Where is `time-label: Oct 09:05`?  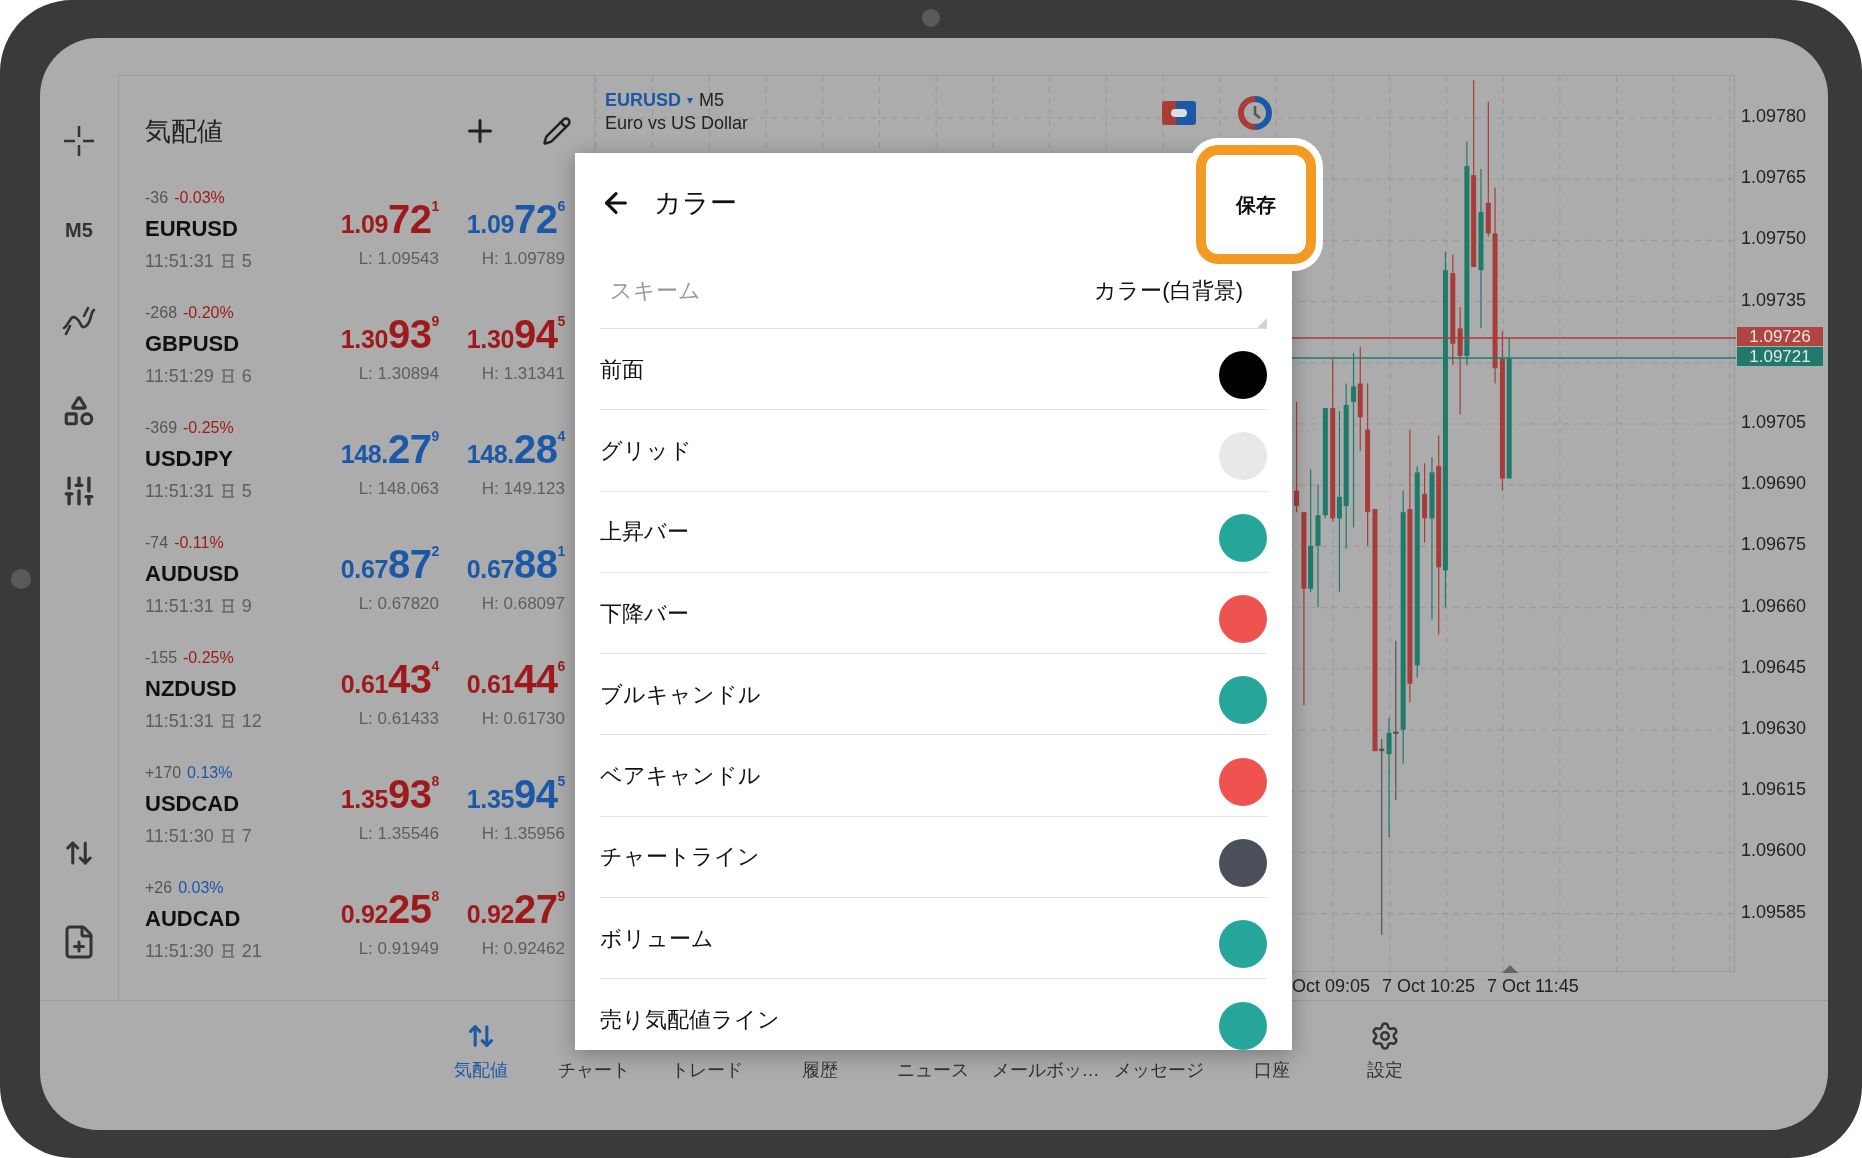 time-label: Oct 09:05 is located at coordinates (1331, 986).